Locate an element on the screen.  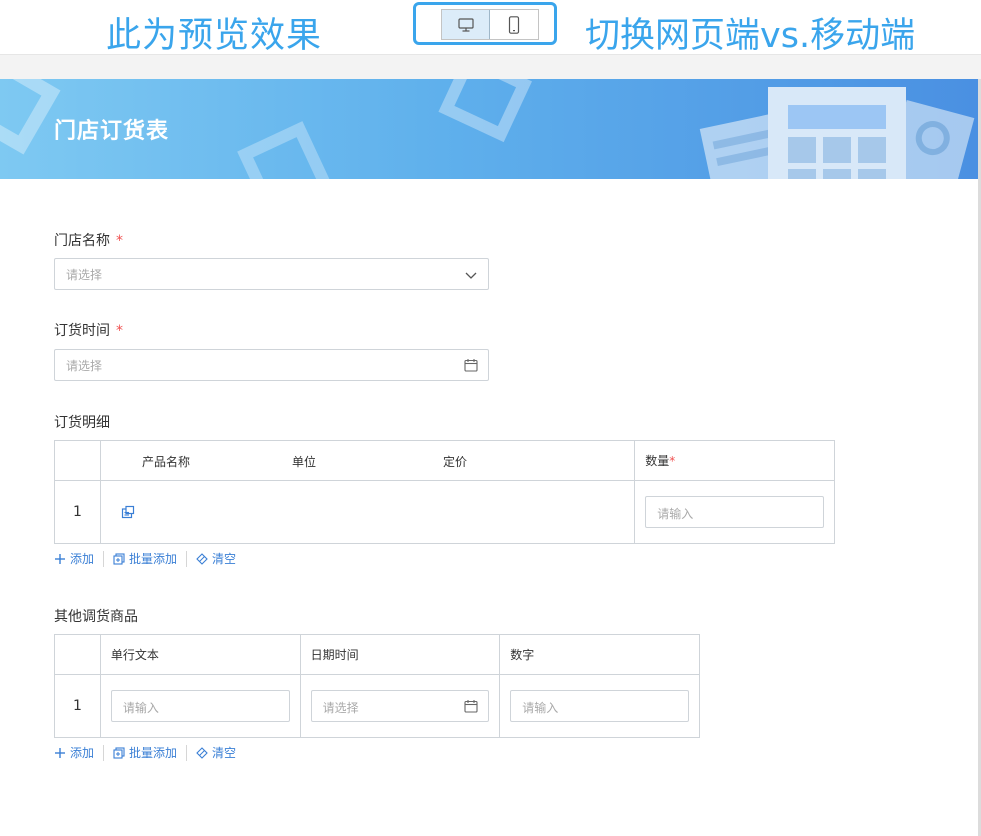
order-details-label: 订货明细 is located at coordinates (82, 423).